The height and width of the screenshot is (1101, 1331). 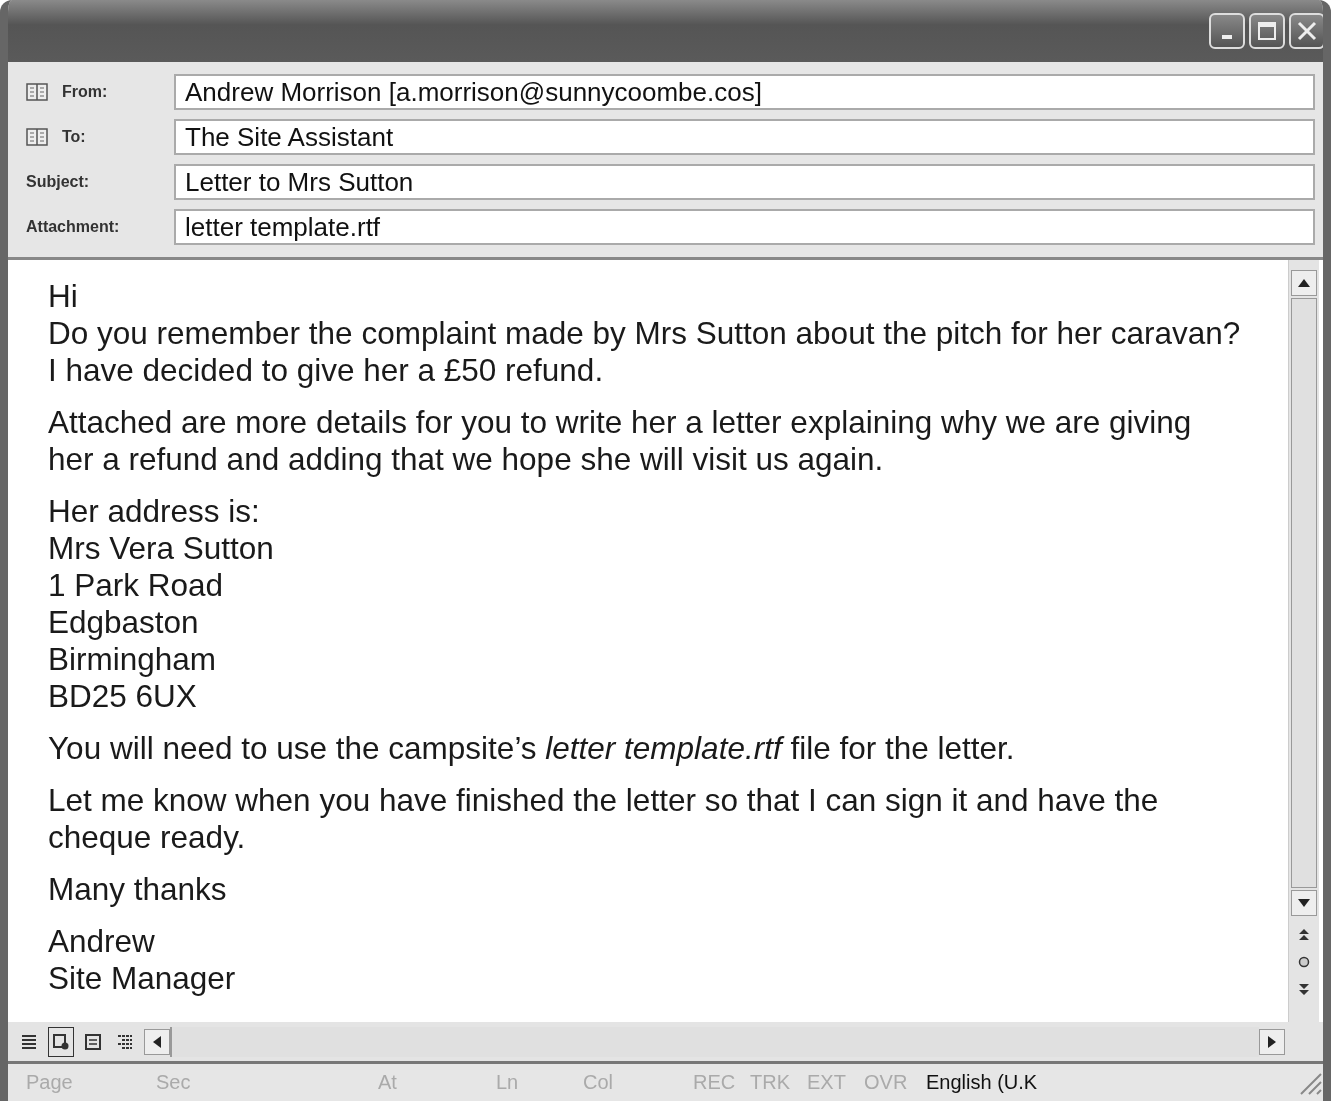 I want to click on circle-icon, so click(x=1304, y=962).